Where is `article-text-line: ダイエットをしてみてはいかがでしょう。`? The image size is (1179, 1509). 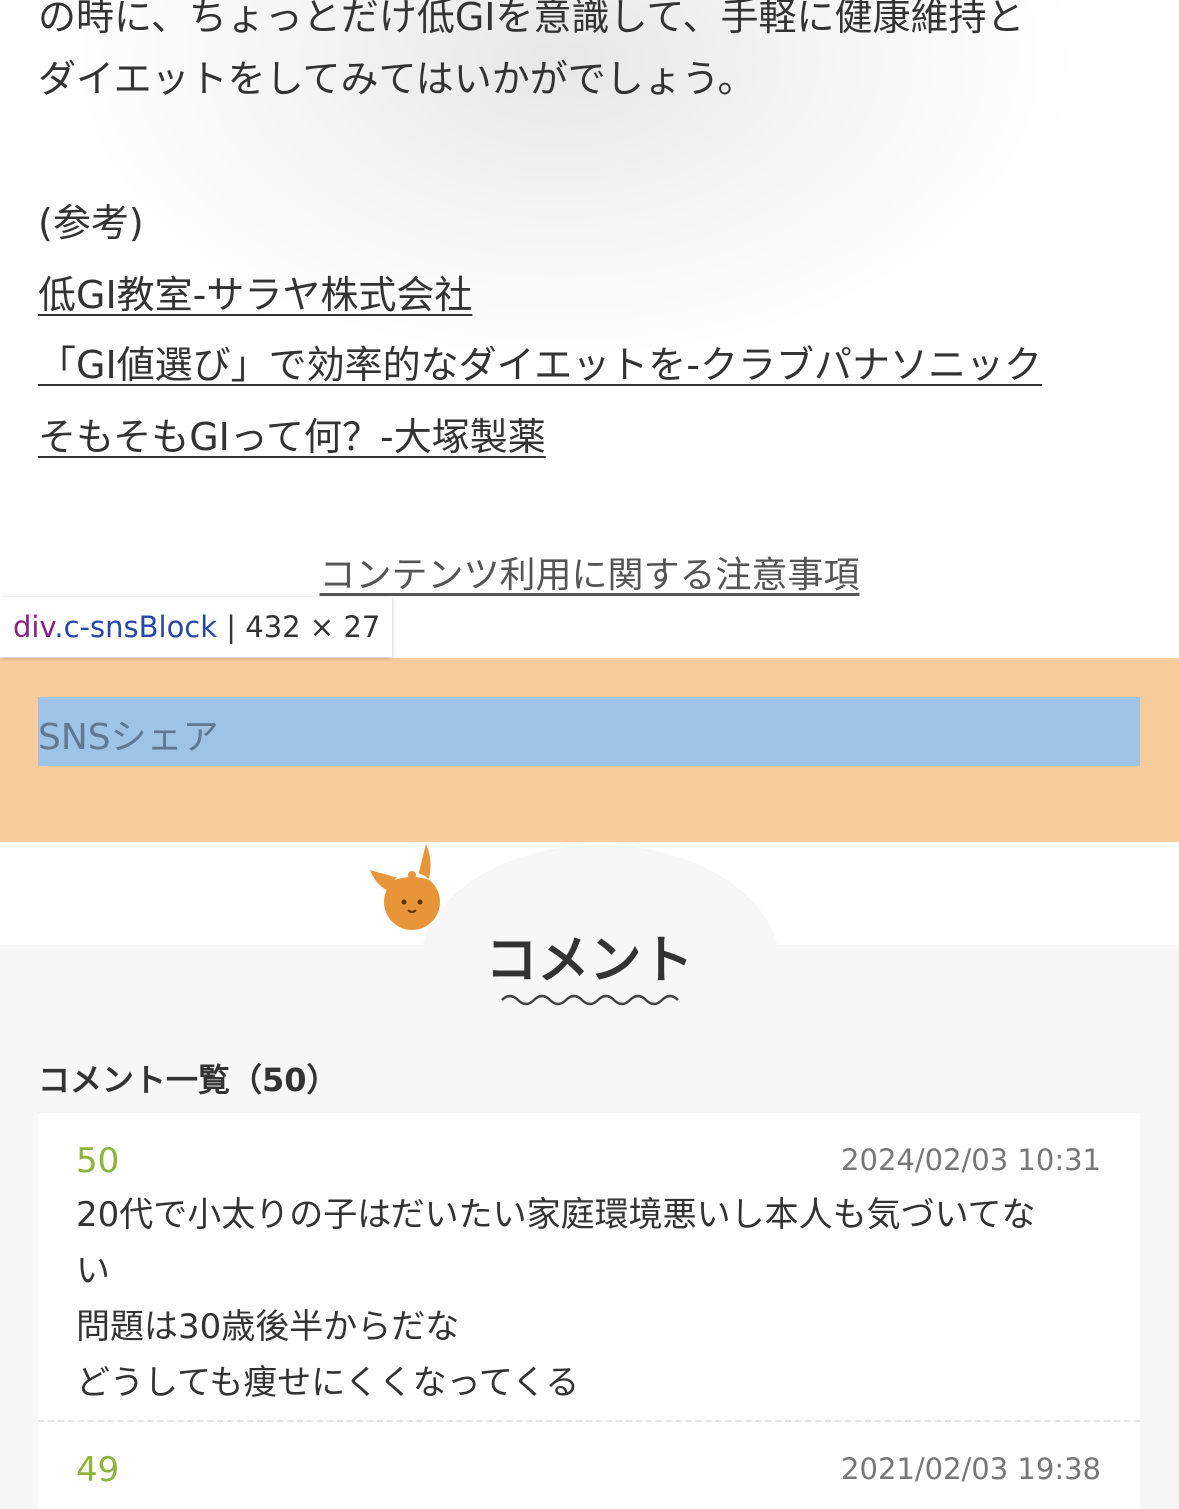
article-text-line: ダイエットをしてみてはいかがでしょう。 is located at coordinates (397, 79).